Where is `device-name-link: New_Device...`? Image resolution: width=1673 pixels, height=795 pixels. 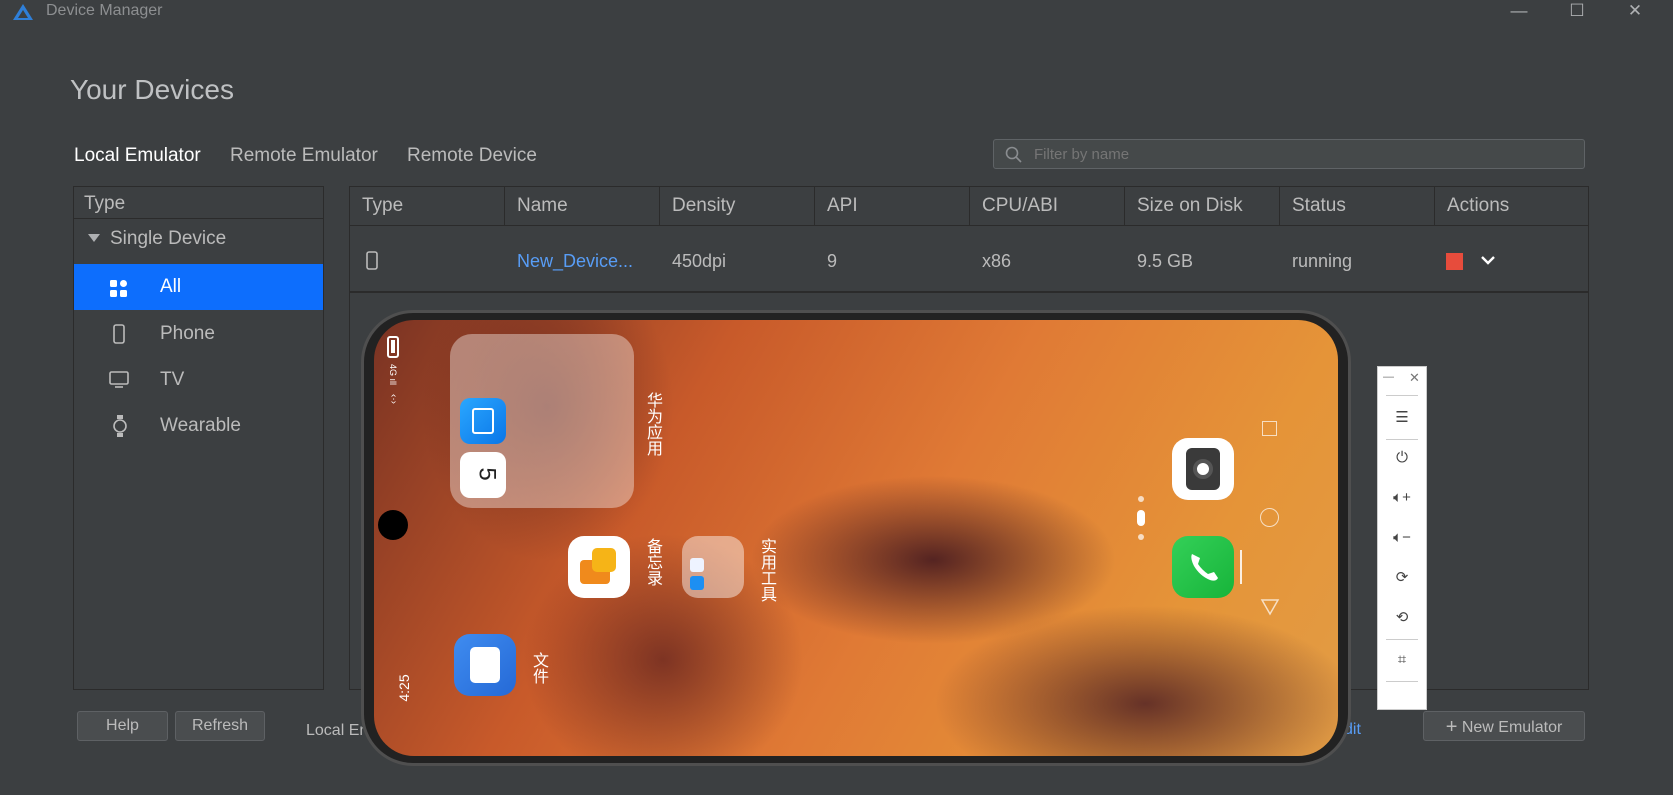 device-name-link: New_Device... is located at coordinates (569, 261).